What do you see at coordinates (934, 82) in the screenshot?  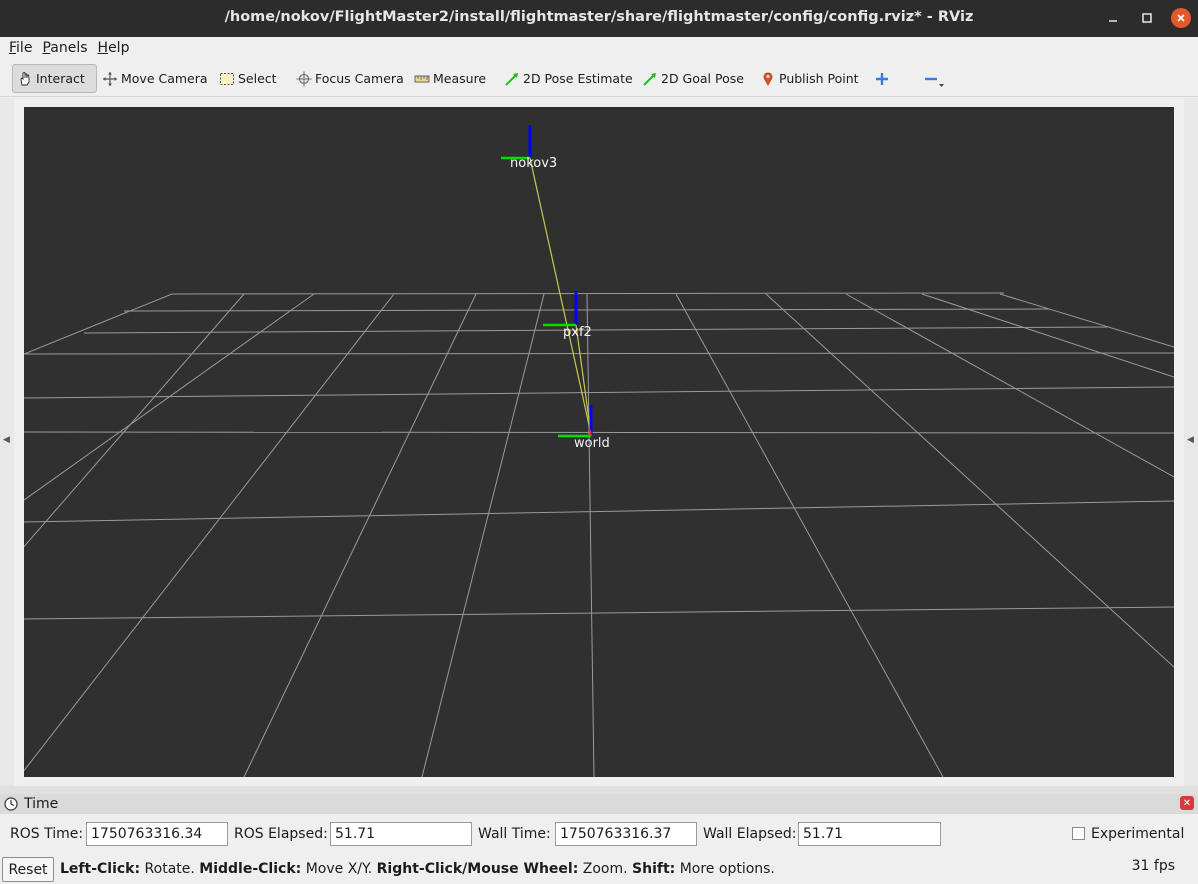 I see `minus-icon` at bounding box center [934, 82].